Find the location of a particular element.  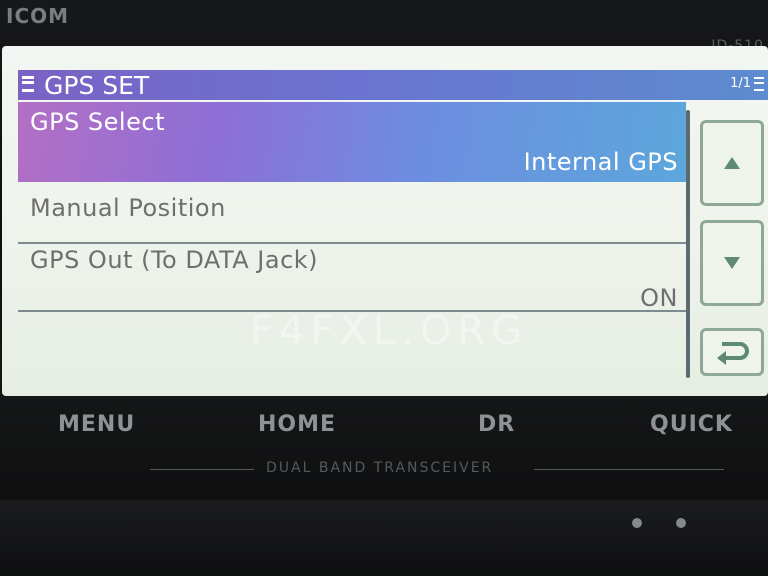

menu-list-icon is located at coordinates (28, 84).